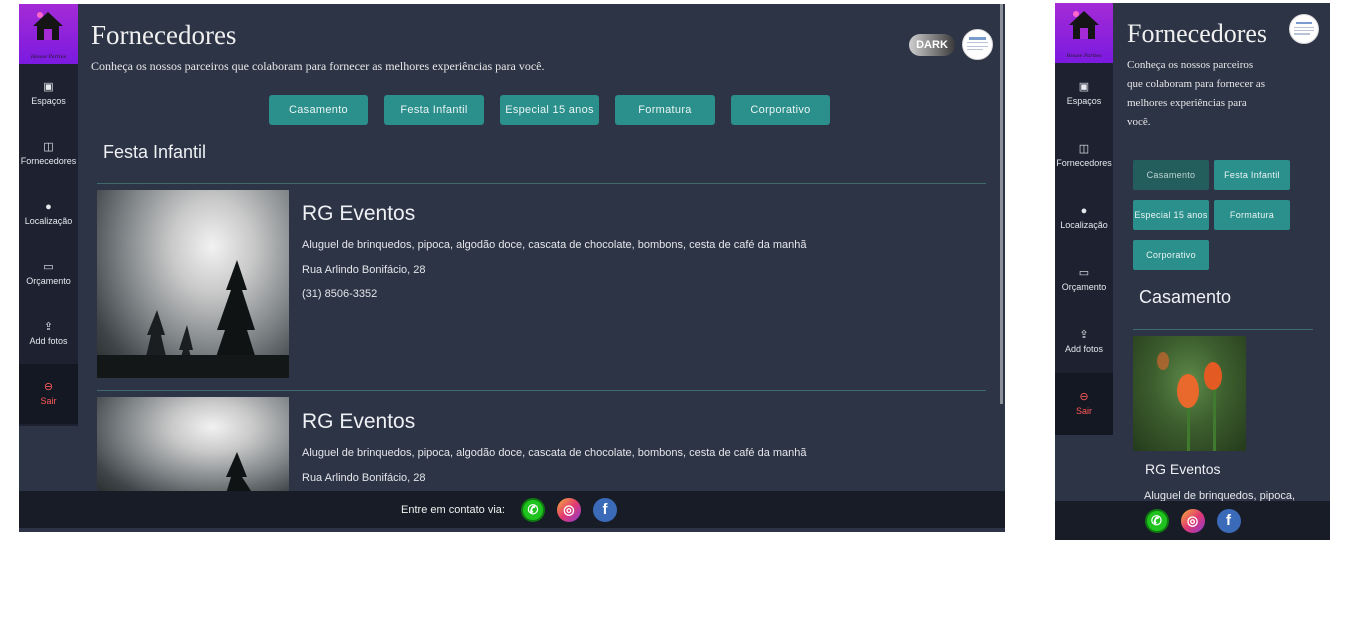 This screenshot has height=623, width=1360. What do you see at coordinates (1001, 204) in the screenshot?
I see `scrollbar` at bounding box center [1001, 204].